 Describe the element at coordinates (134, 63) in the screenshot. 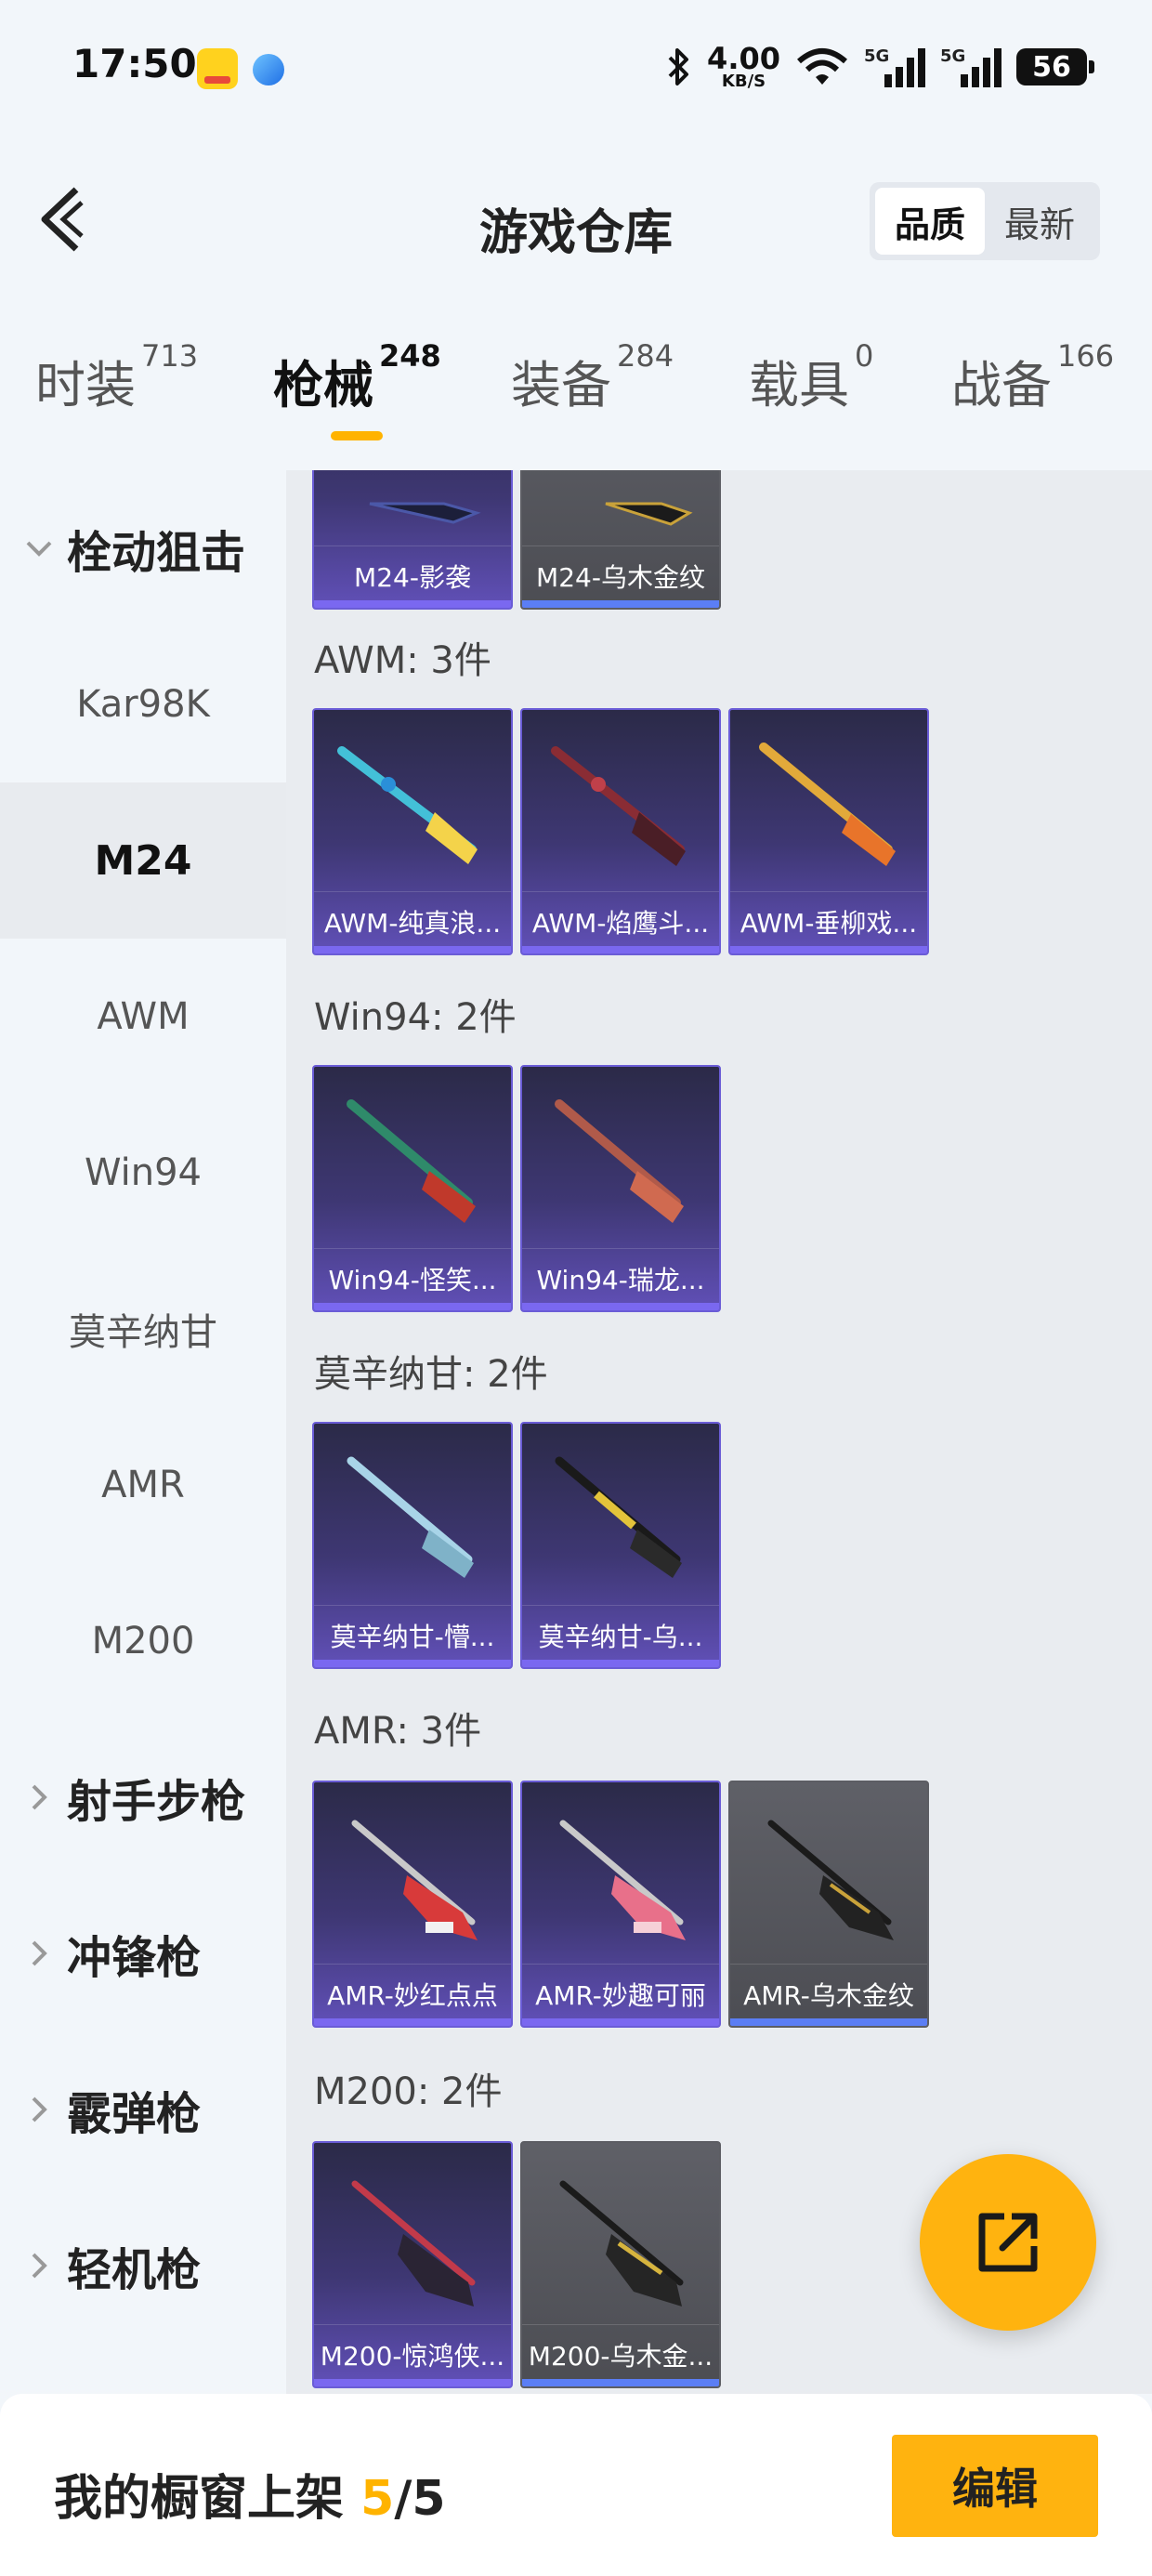

I see `status-time: 17:50` at that location.